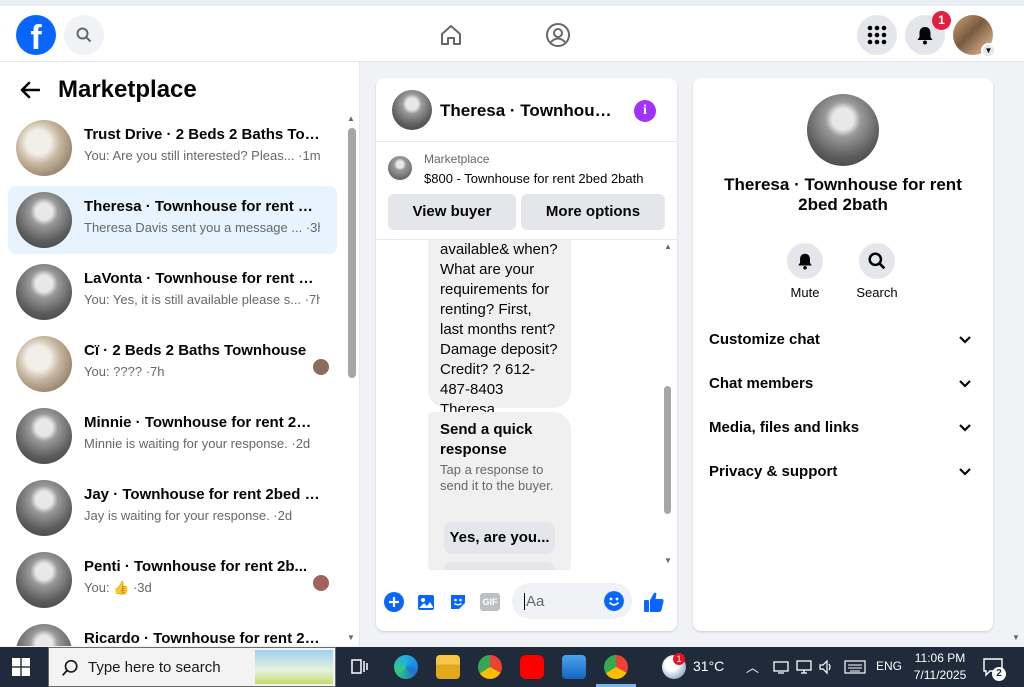 The image size is (1024, 687). What do you see at coordinates (855, 667) in the screenshot?
I see `keyboard-icon` at bounding box center [855, 667].